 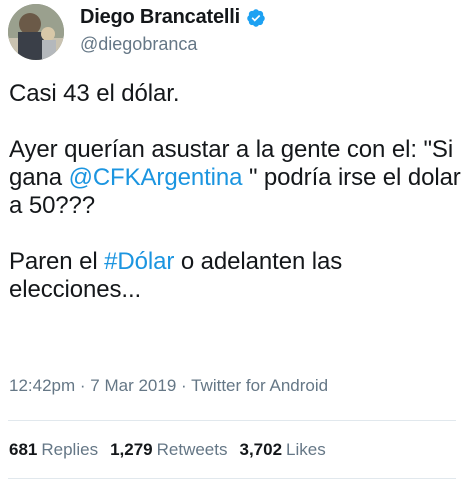 What do you see at coordinates (133, 385) in the screenshot?
I see `tweet-date: 7 Mar 2019` at bounding box center [133, 385].